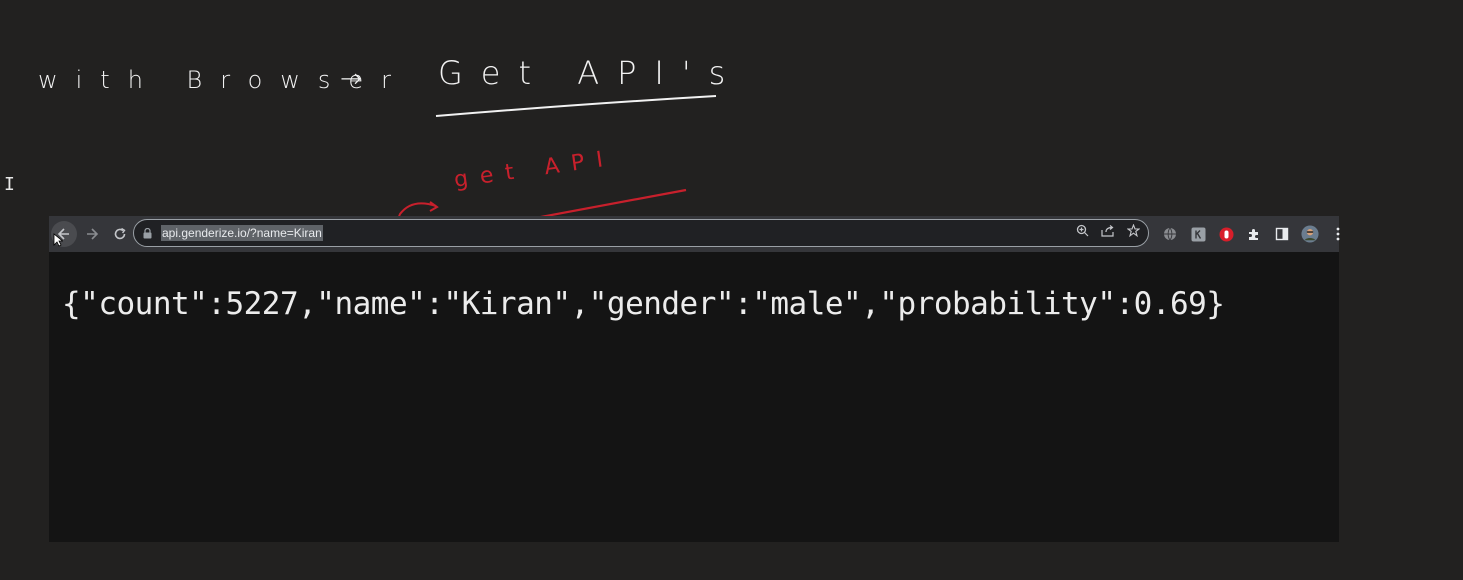 This screenshot has height=580, width=1463. Describe the element at coordinates (1282, 234) in the screenshot. I see `side-panel-icon` at that location.